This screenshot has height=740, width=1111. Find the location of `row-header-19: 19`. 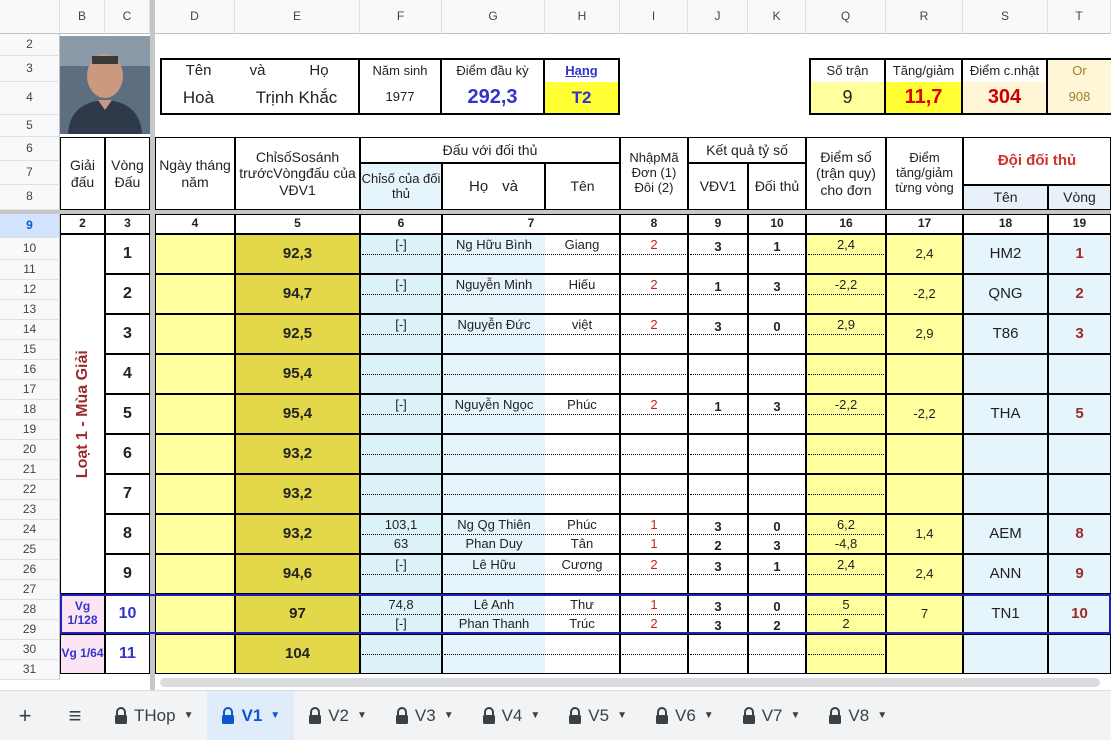

row-header-19: 19 is located at coordinates (30, 430).